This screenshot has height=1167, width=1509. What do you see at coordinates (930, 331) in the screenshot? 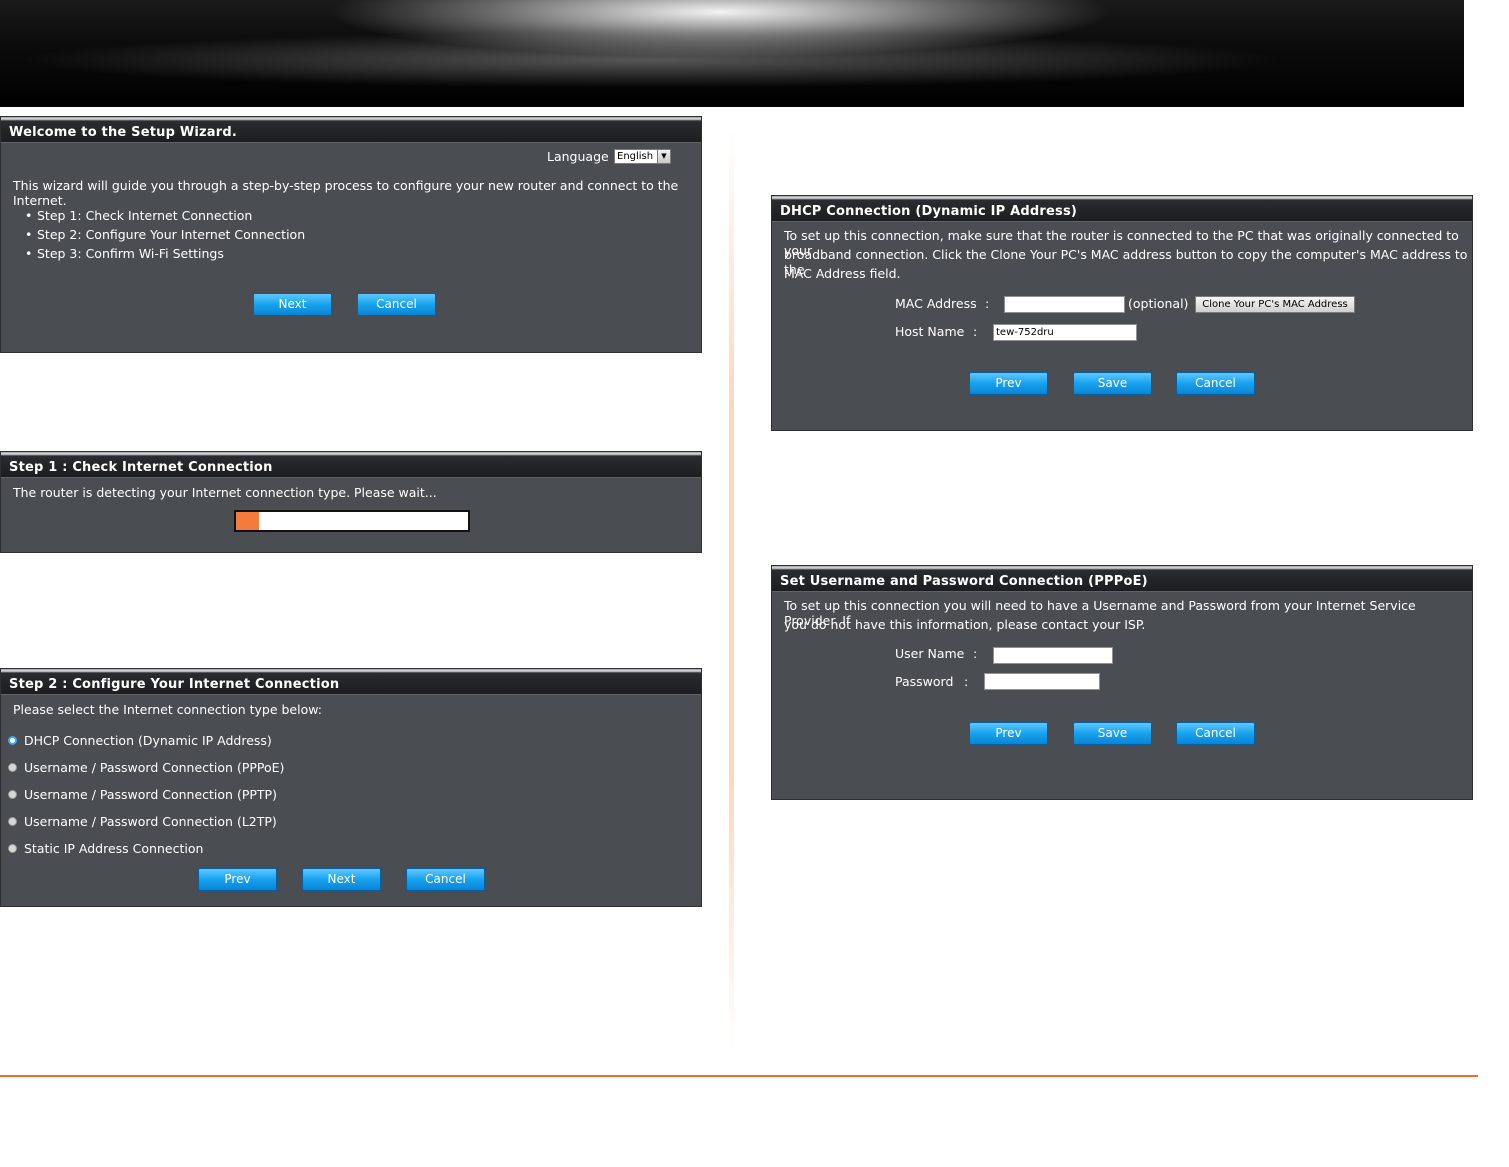
I see `host-name-label: Host Name` at bounding box center [930, 331].